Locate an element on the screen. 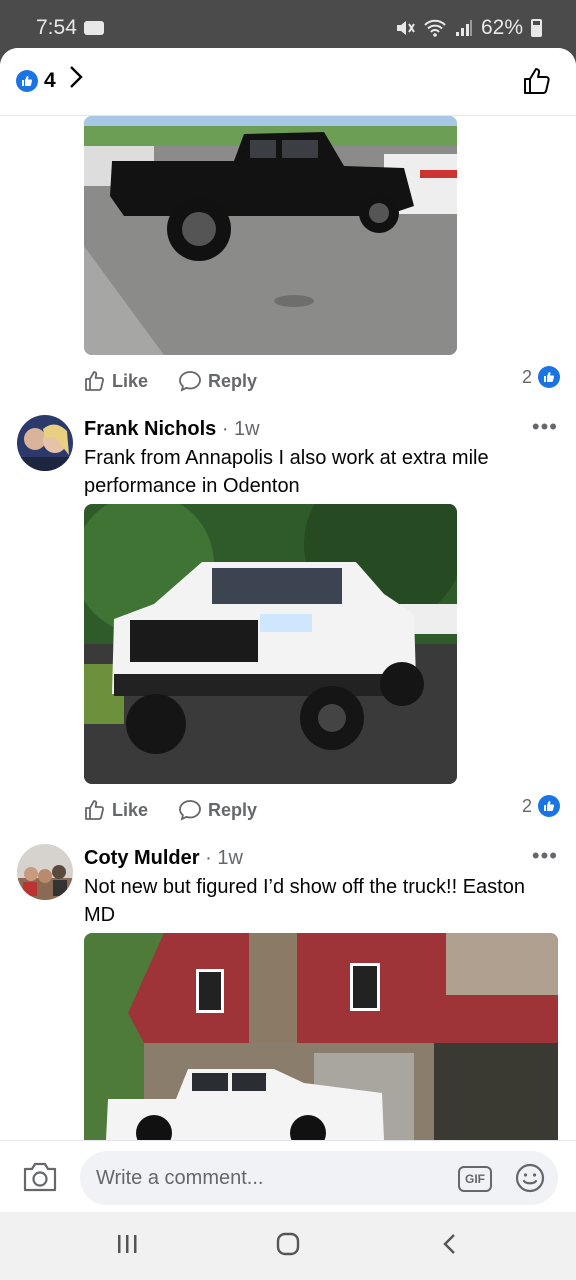 The height and width of the screenshot is (1280, 576). android-nav-bar is located at coordinates (288, 1246).